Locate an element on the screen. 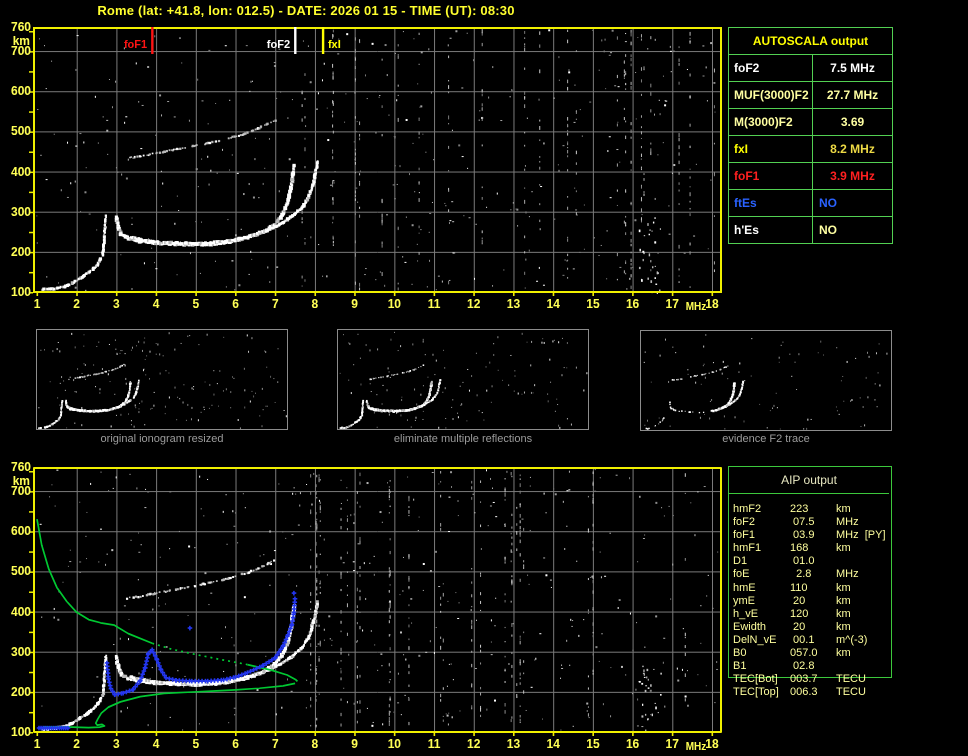 This screenshot has width=968, height=756. autoscala-row: h'Es NO is located at coordinates (810, 230).